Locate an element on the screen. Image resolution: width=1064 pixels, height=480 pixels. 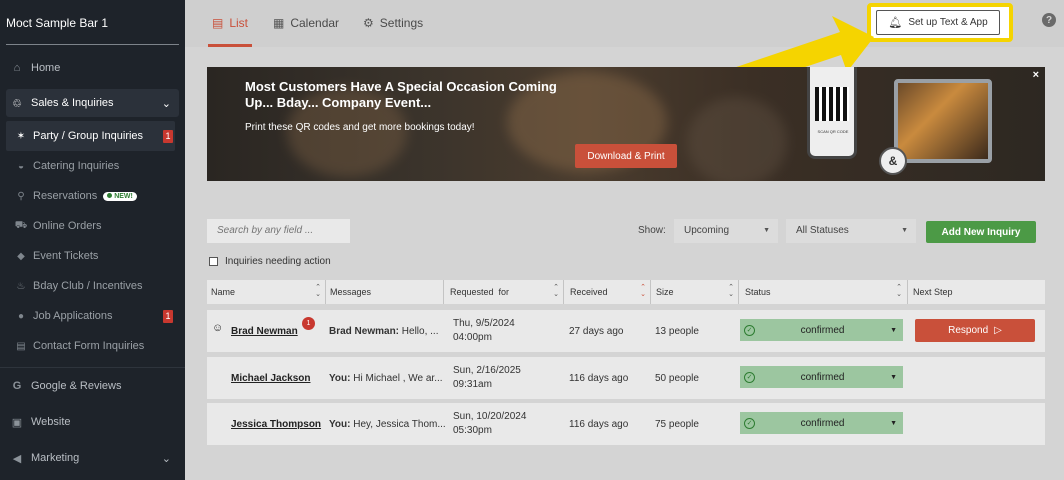
search-input is located at coordinates (278, 231).